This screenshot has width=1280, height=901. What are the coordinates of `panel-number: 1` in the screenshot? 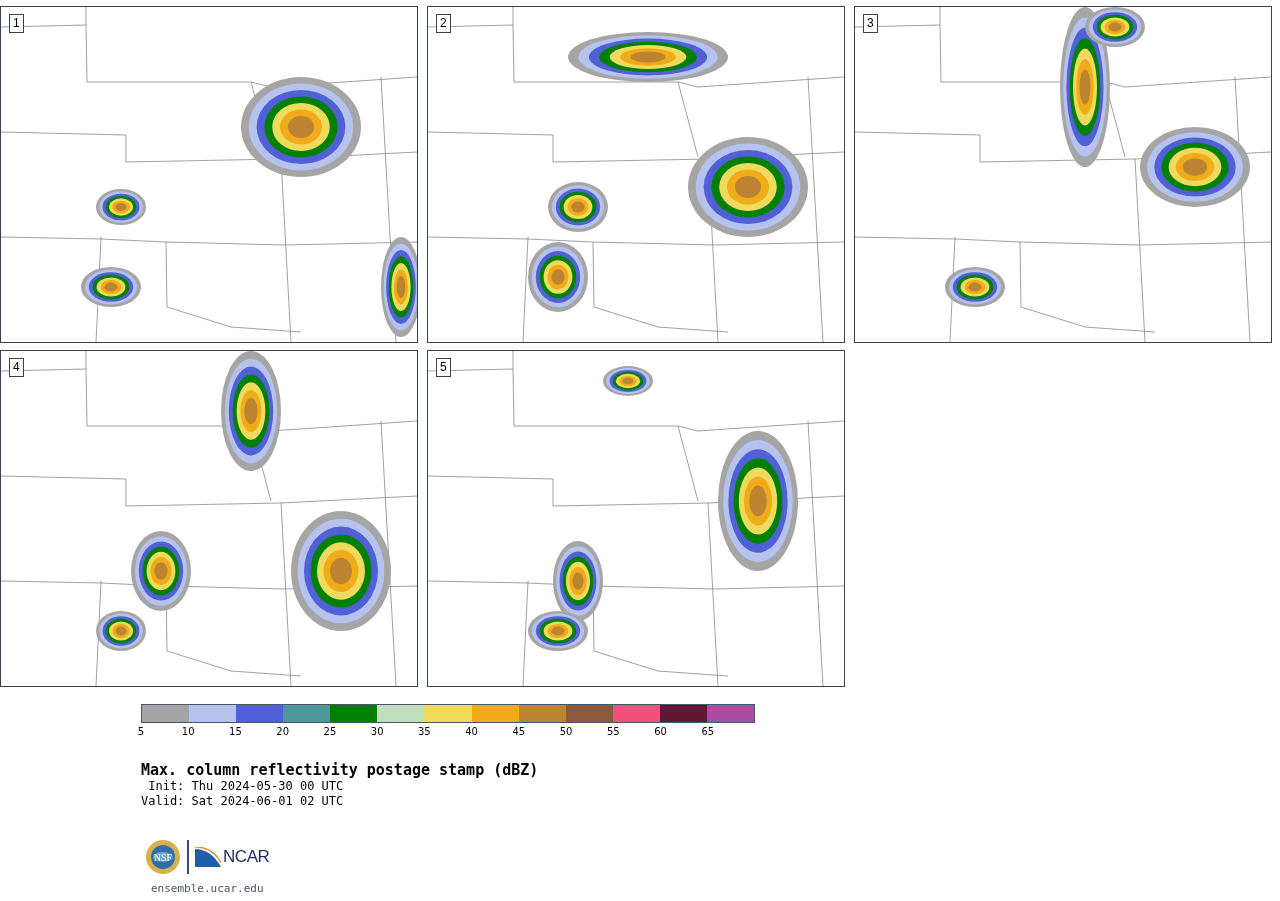 It's located at (16, 23).